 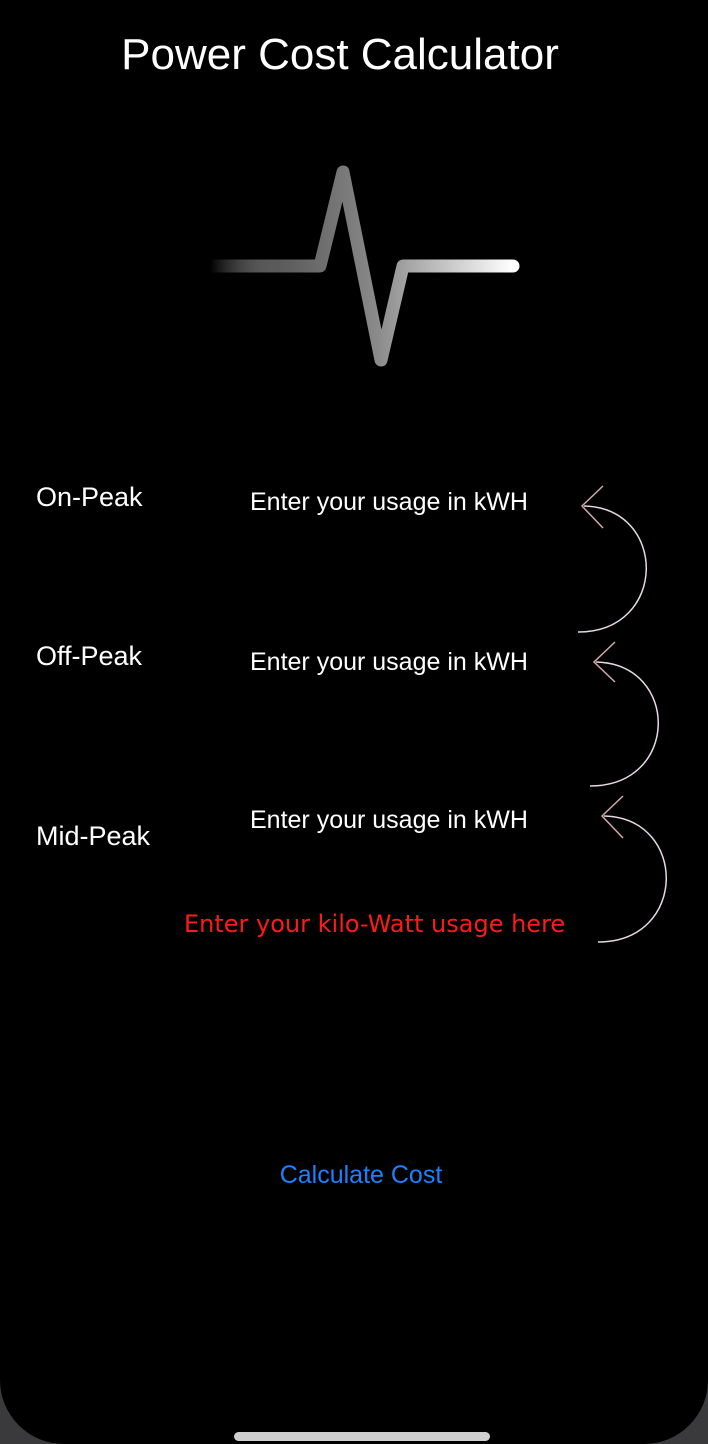 I want to click on off-peak-usage-input, so click(x=410, y=662).